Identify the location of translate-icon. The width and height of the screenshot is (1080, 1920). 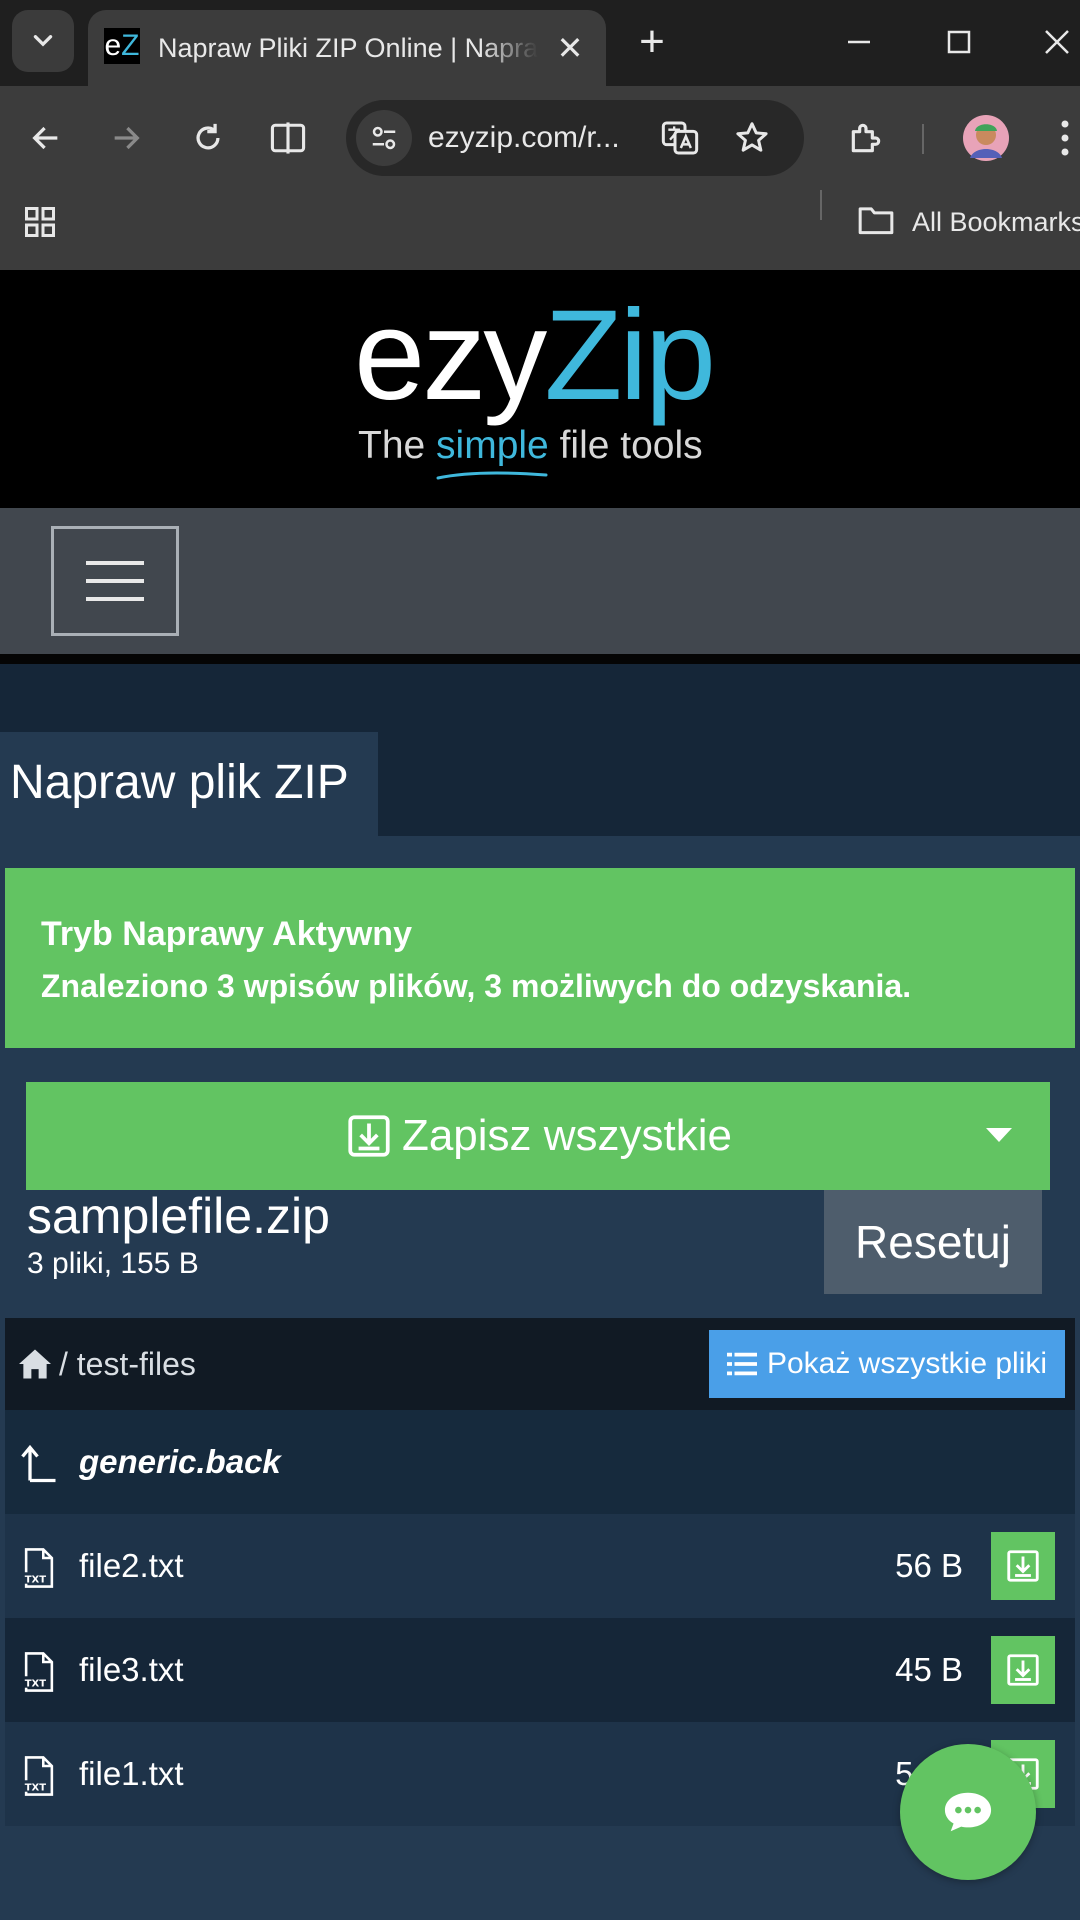
(680, 138).